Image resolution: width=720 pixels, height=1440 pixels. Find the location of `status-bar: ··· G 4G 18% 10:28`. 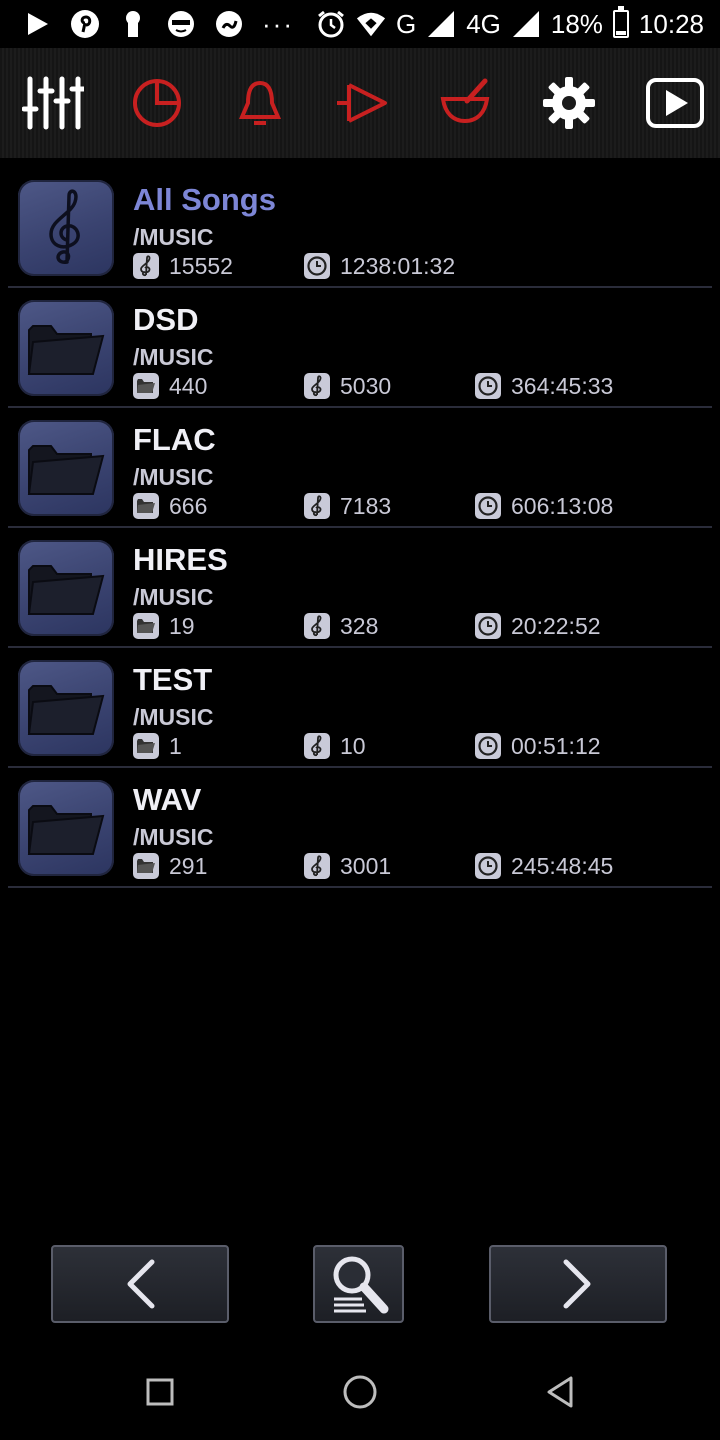

status-bar: ··· G 4G 18% 10:28 is located at coordinates (360, 24).